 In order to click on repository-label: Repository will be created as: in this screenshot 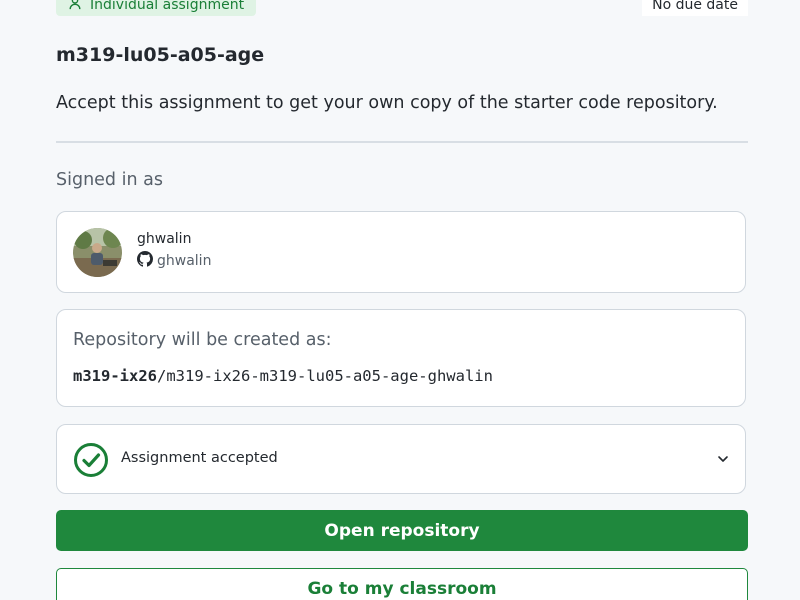, I will do `click(202, 340)`.